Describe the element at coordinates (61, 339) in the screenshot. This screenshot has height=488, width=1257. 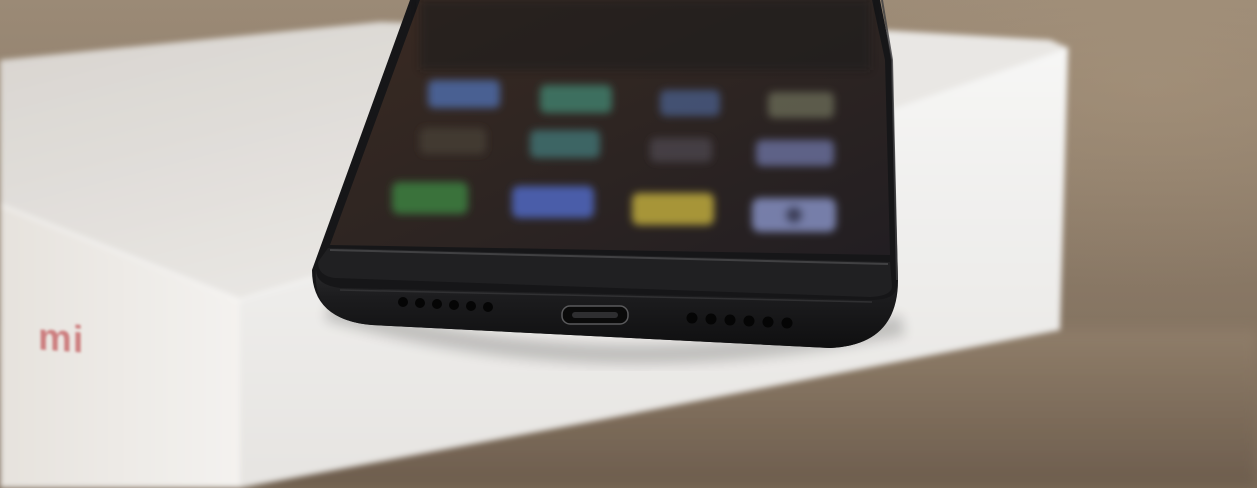
I see `box-brand-logo: mi` at that location.